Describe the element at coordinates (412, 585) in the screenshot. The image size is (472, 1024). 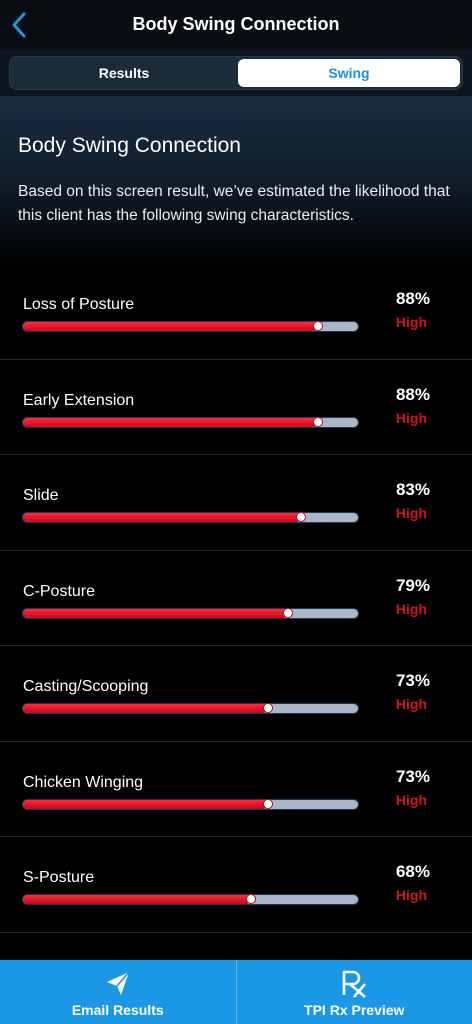
I see `likelihood-percent: 79%` at that location.